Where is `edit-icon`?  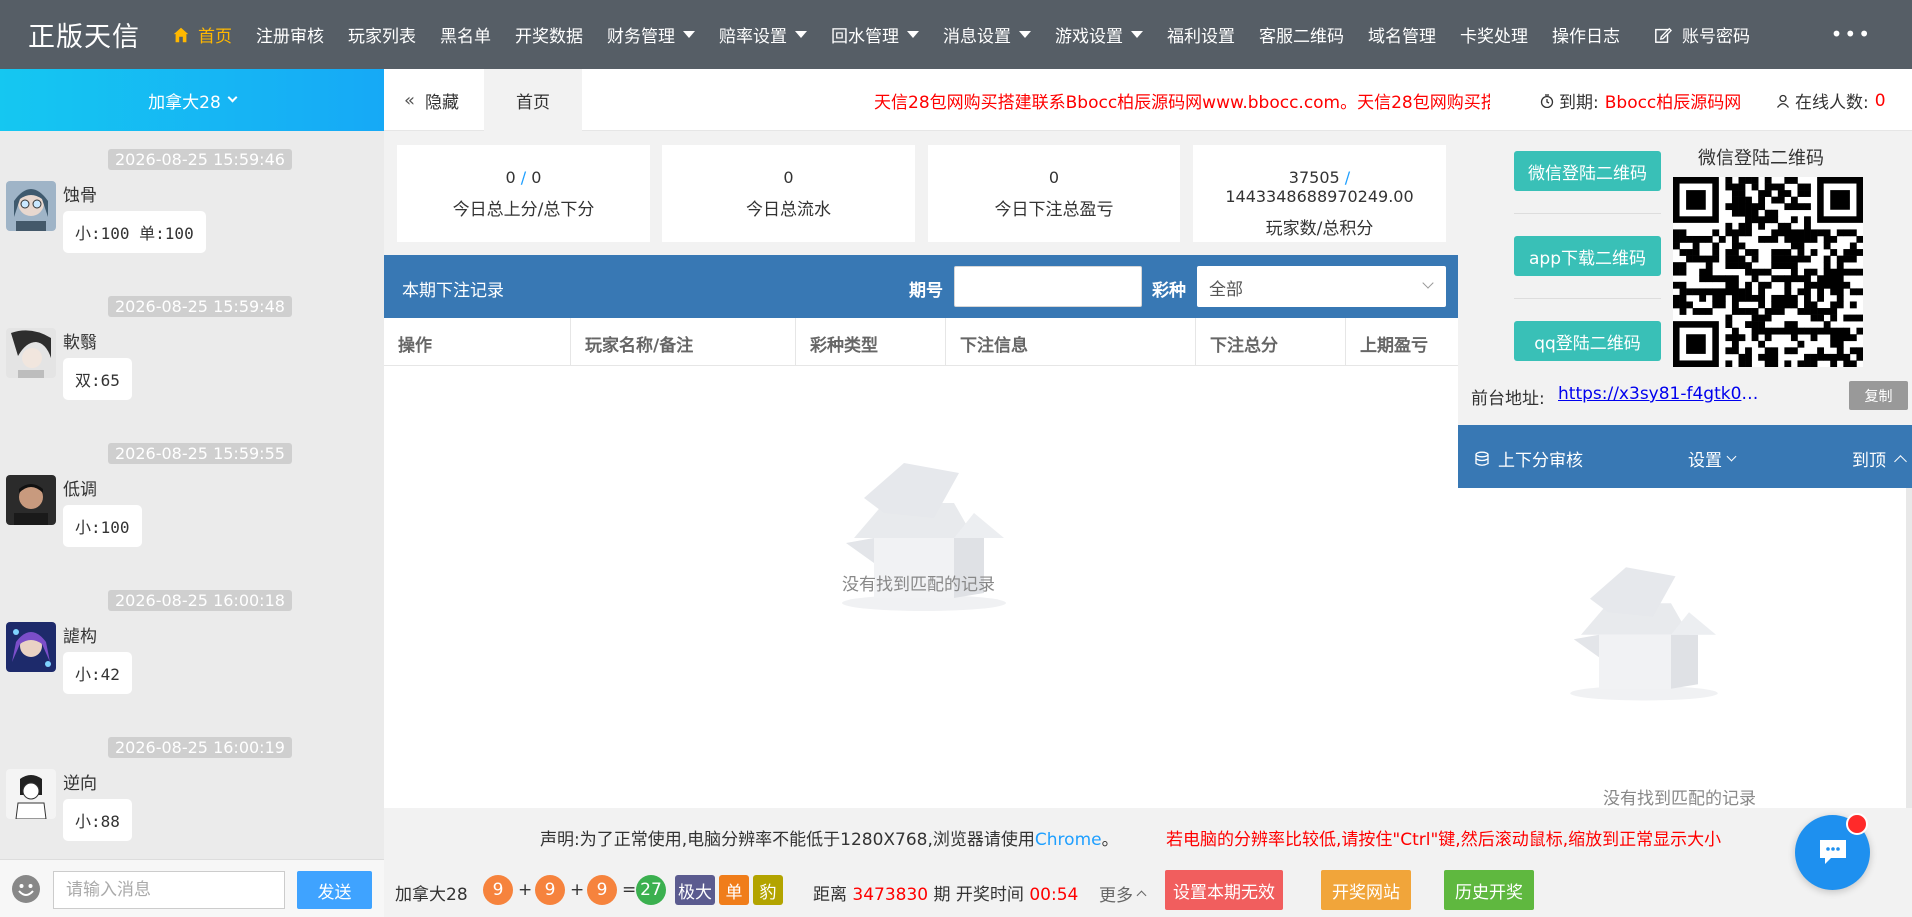 edit-icon is located at coordinates (1663, 35).